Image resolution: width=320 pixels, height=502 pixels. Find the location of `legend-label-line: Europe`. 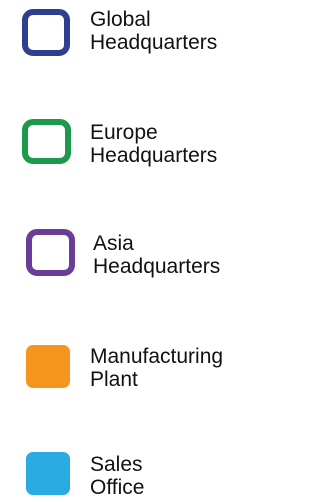

legend-label-line: Europe is located at coordinates (124, 132).